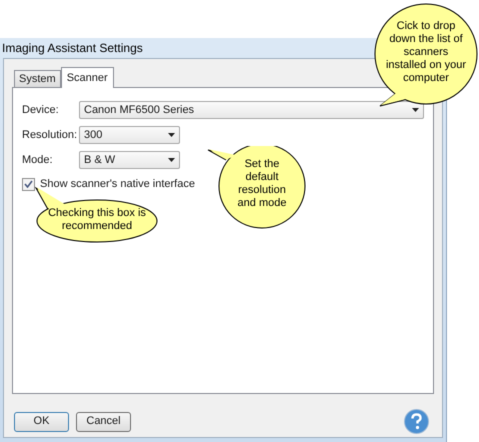  I want to click on field-label: Mode:, so click(38, 160).